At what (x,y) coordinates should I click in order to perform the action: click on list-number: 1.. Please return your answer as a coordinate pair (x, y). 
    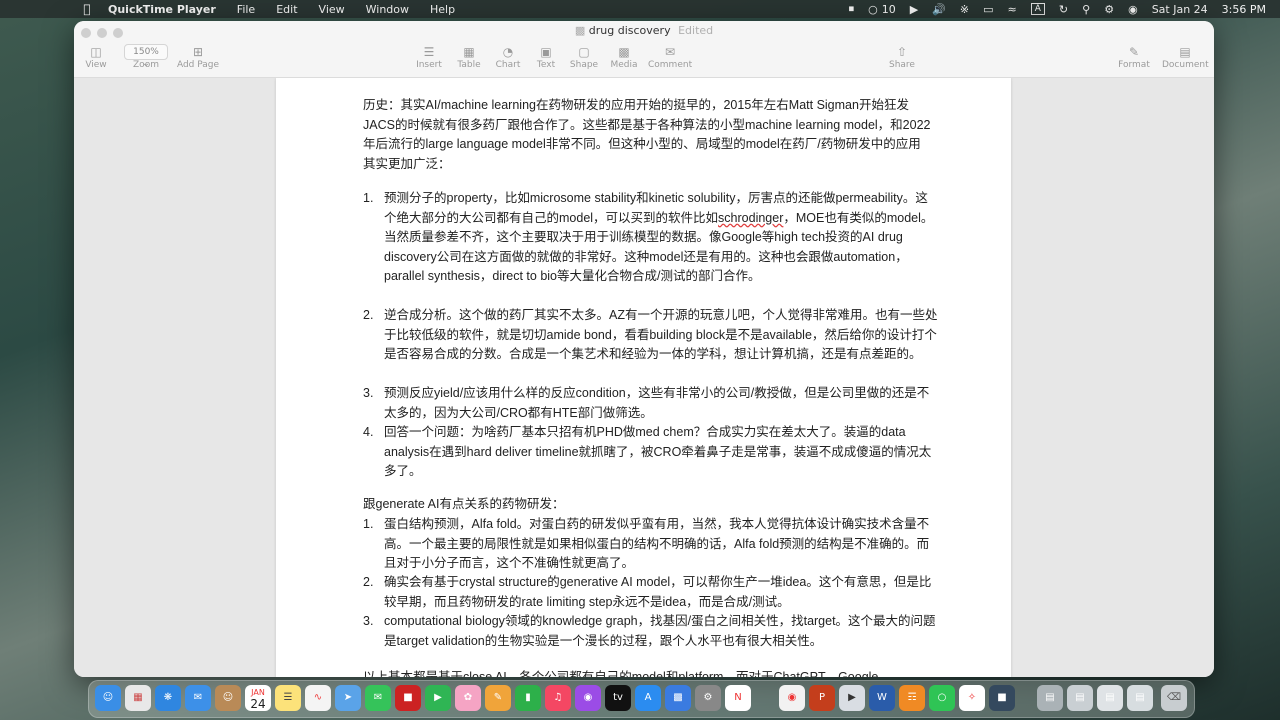
    Looking at the image, I should click on (368, 524).